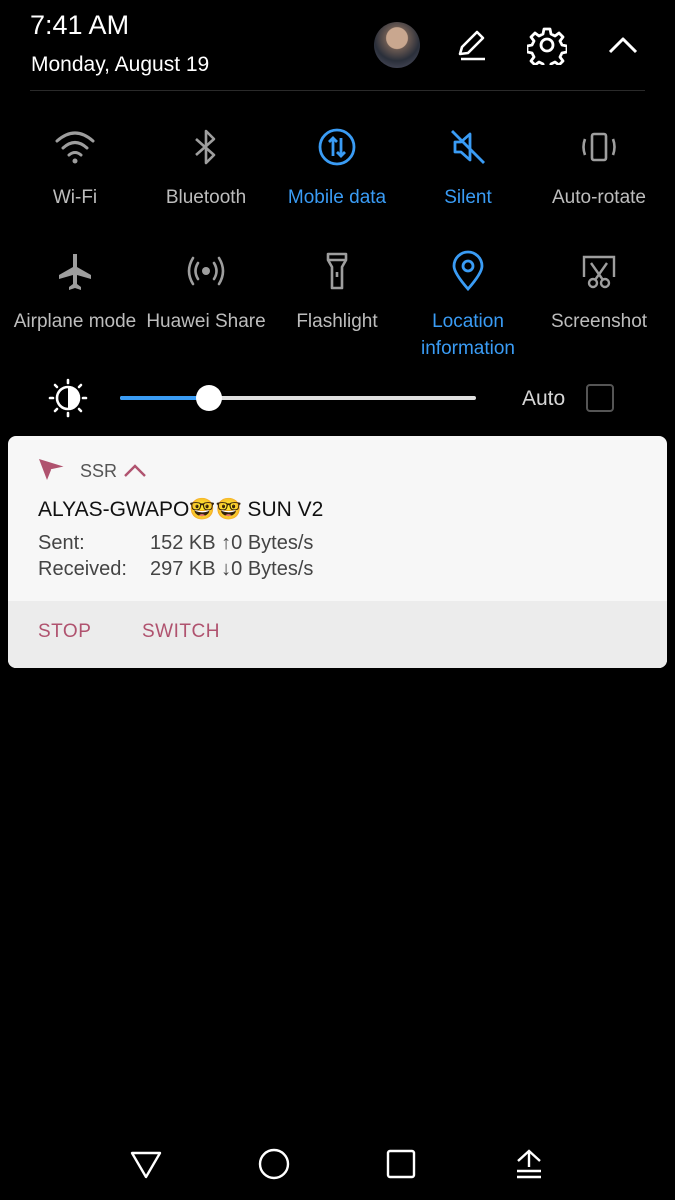  What do you see at coordinates (206, 271) in the screenshot?
I see `huawei-share-icon` at bounding box center [206, 271].